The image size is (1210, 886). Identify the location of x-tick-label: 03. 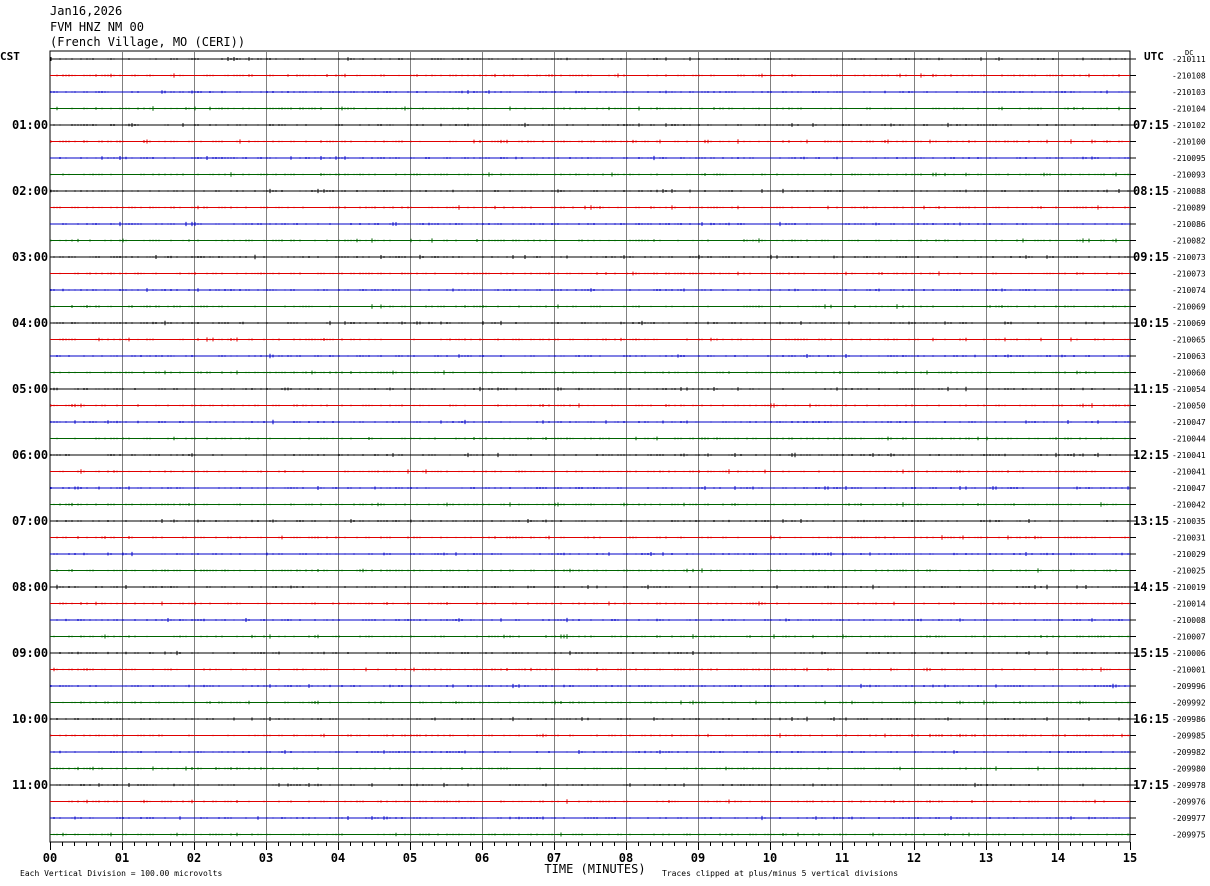
(266, 858).